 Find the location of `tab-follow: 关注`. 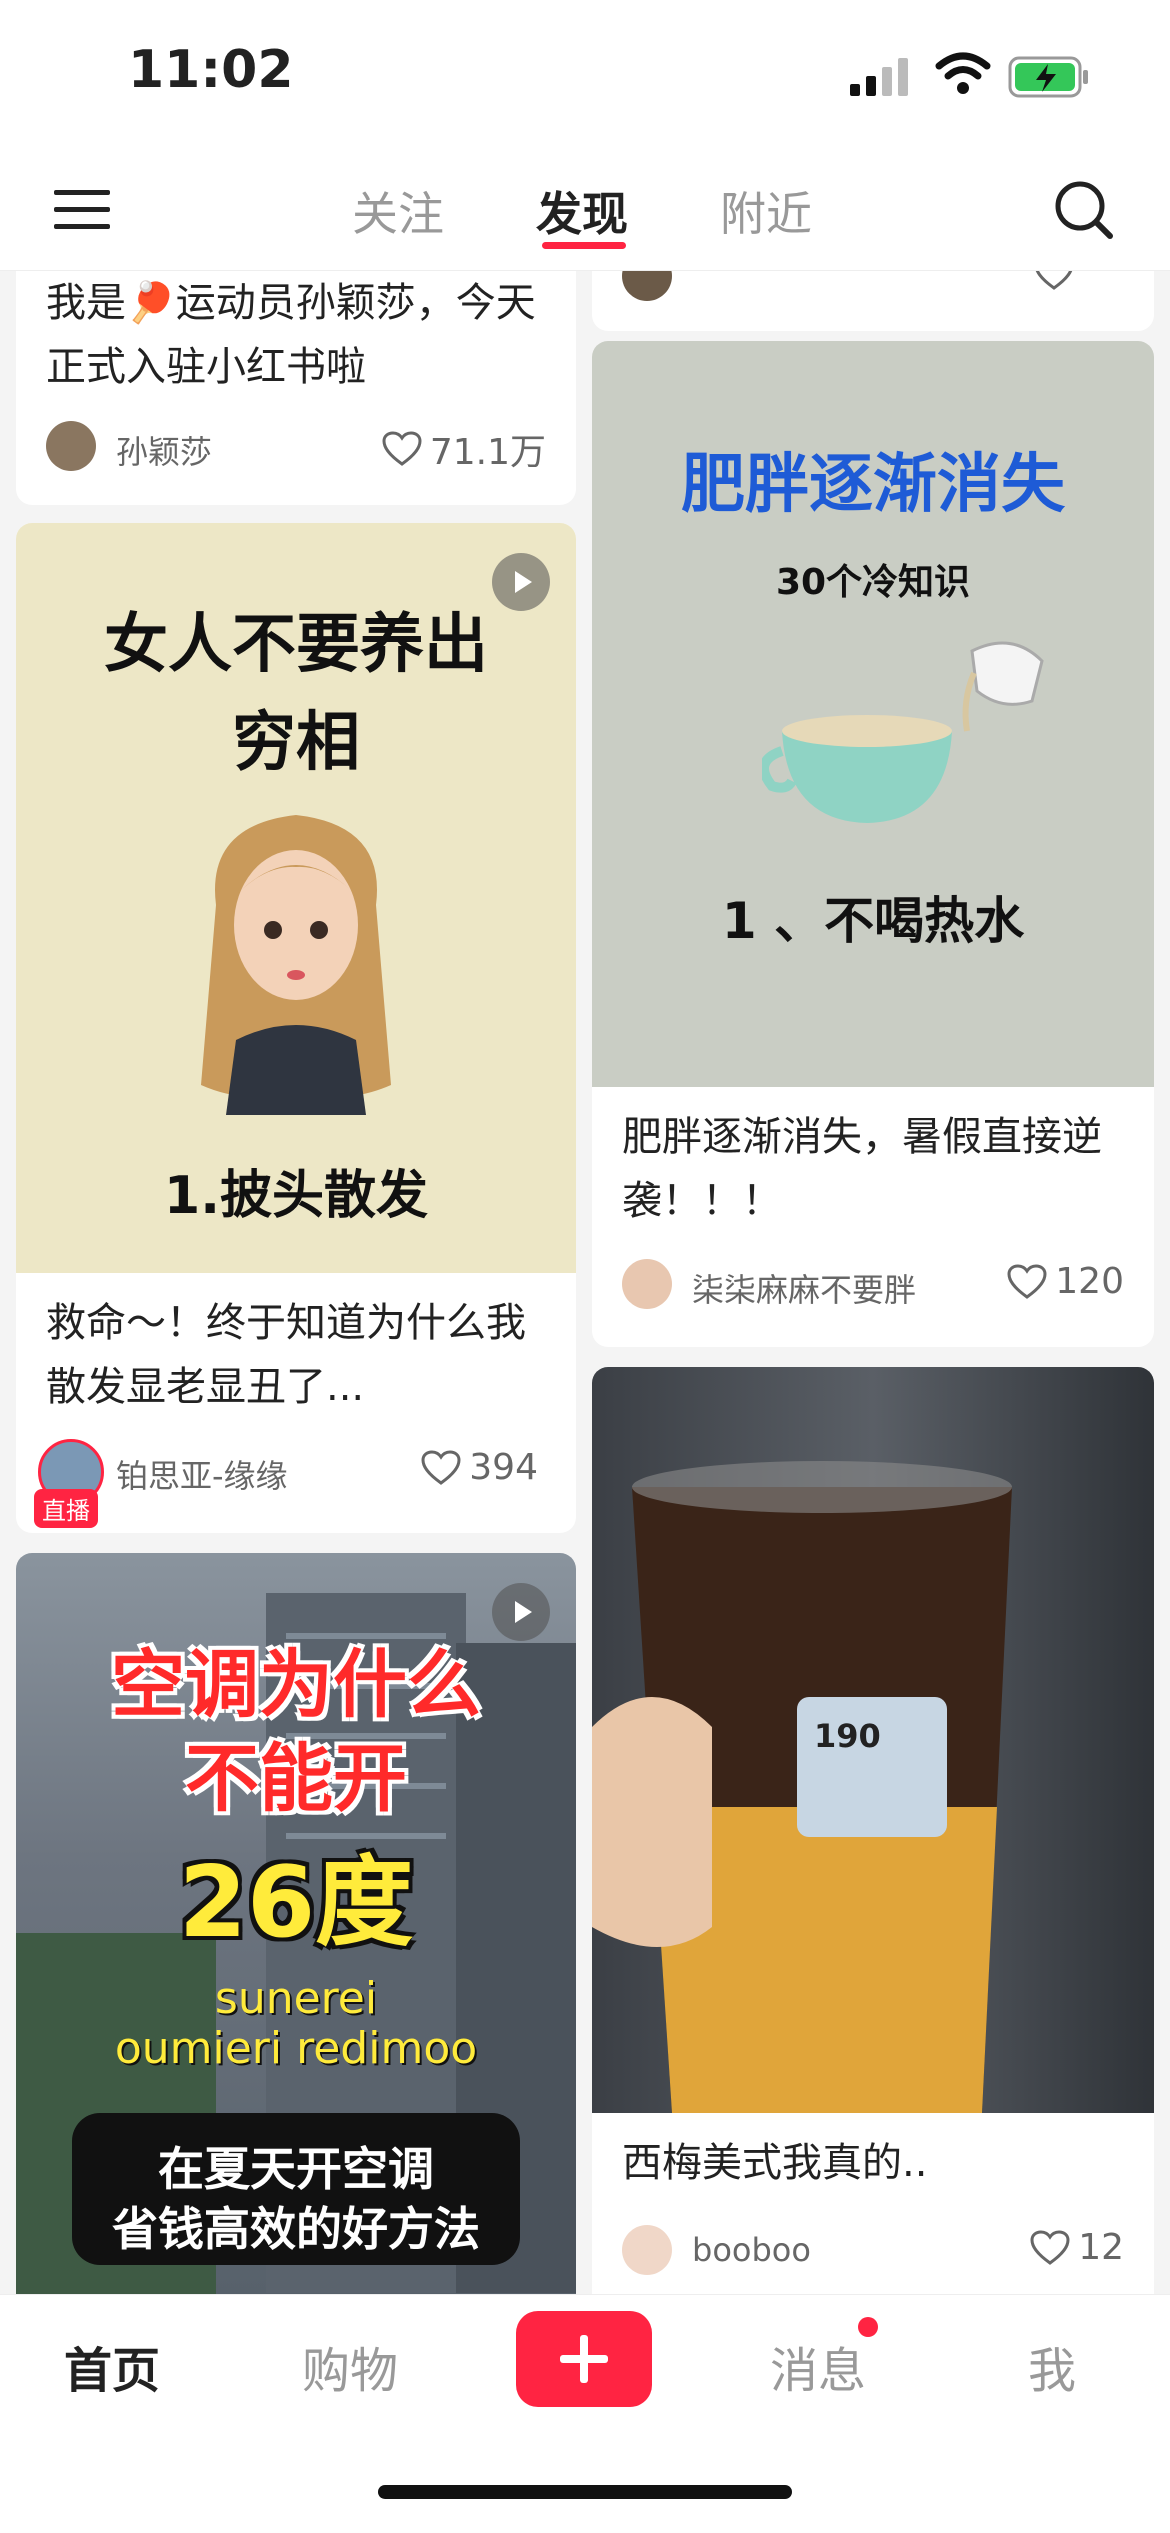

tab-follow: 关注 is located at coordinates (398, 211).